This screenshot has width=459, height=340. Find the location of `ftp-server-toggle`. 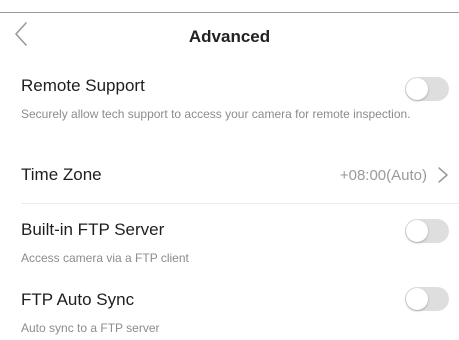

ftp-server-toggle is located at coordinates (427, 231).